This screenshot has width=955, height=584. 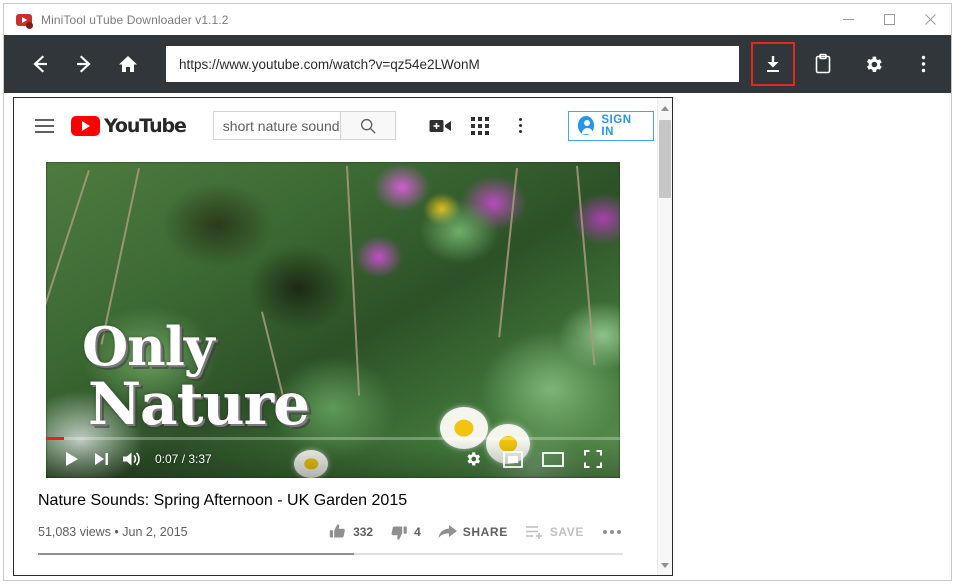 I want to click on title-bar-left: MiniTool uTube Downloader v1.1.2, so click(x=116, y=20).